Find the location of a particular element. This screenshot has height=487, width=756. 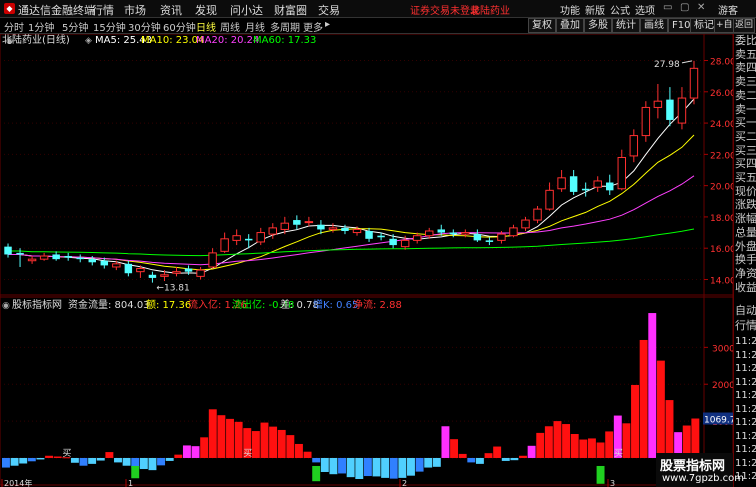

menu-discover: 发现 is located at coordinates (206, 10).